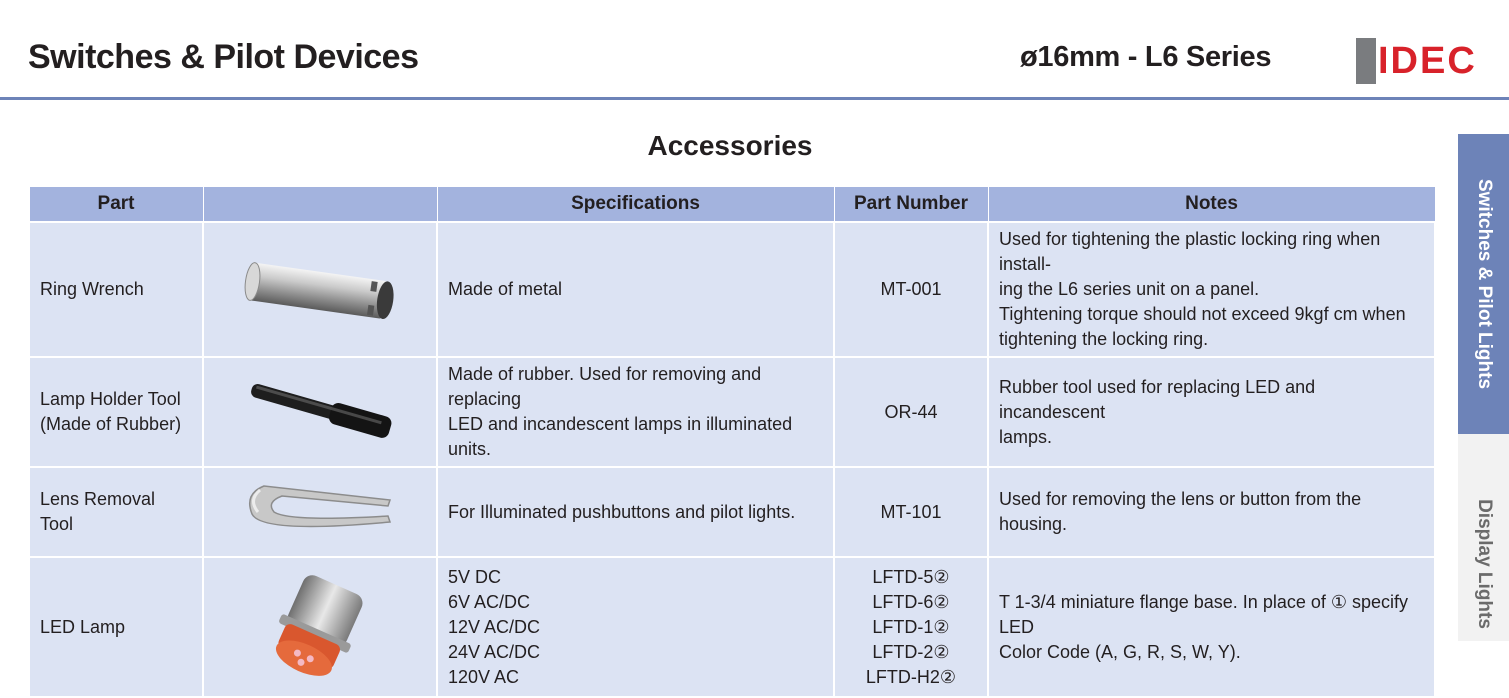 The image size is (1509, 698). I want to click on lamp-holder-tool-image, so click(321, 410).